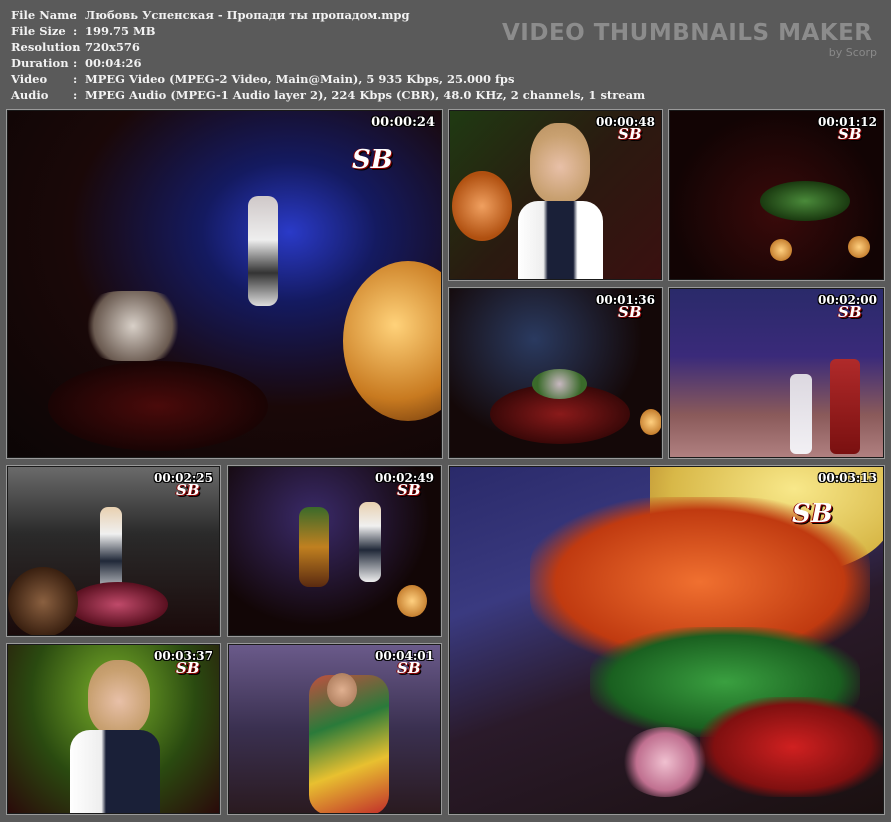  I want to click on timestamp: 00:04:01, so click(404, 656).